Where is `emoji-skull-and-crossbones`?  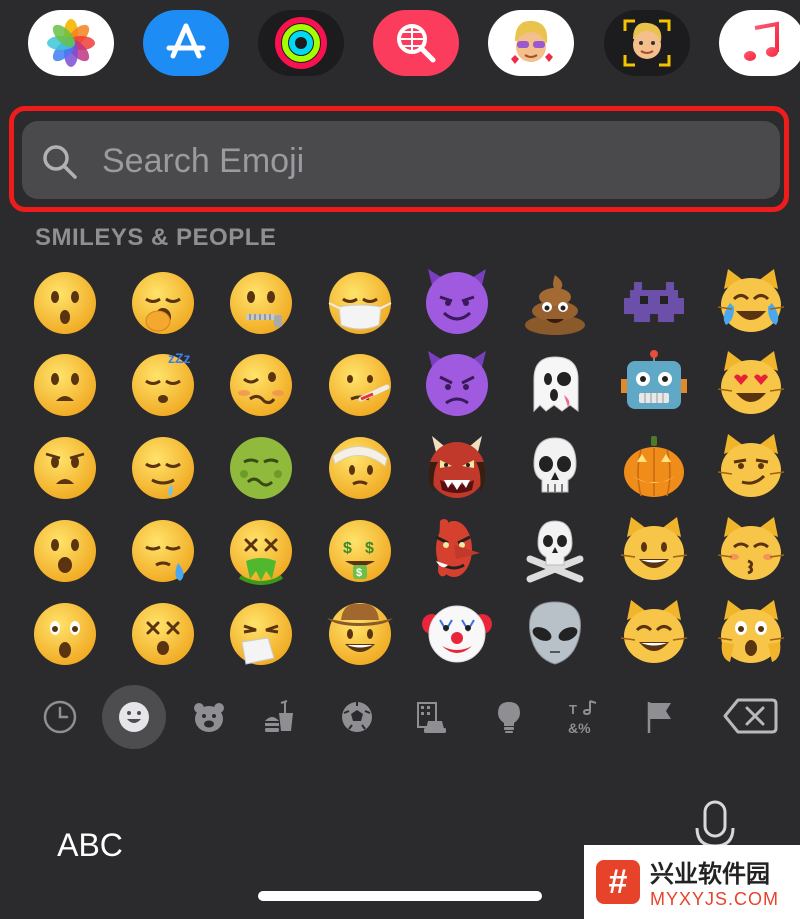 emoji-skull-and-crossbones is located at coordinates (555, 550).